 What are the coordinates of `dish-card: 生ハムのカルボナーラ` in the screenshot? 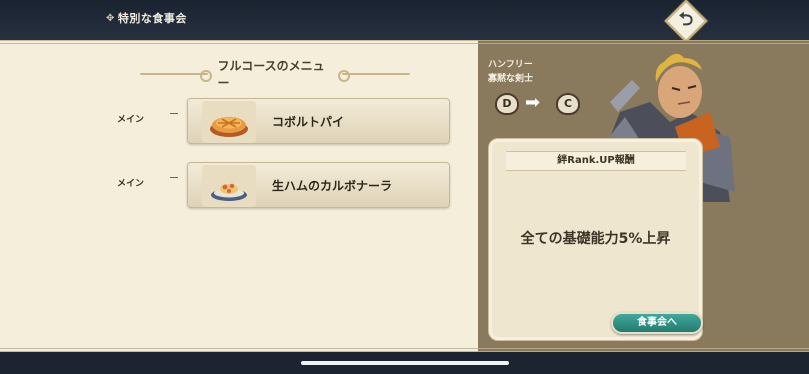 It's located at (318, 185).